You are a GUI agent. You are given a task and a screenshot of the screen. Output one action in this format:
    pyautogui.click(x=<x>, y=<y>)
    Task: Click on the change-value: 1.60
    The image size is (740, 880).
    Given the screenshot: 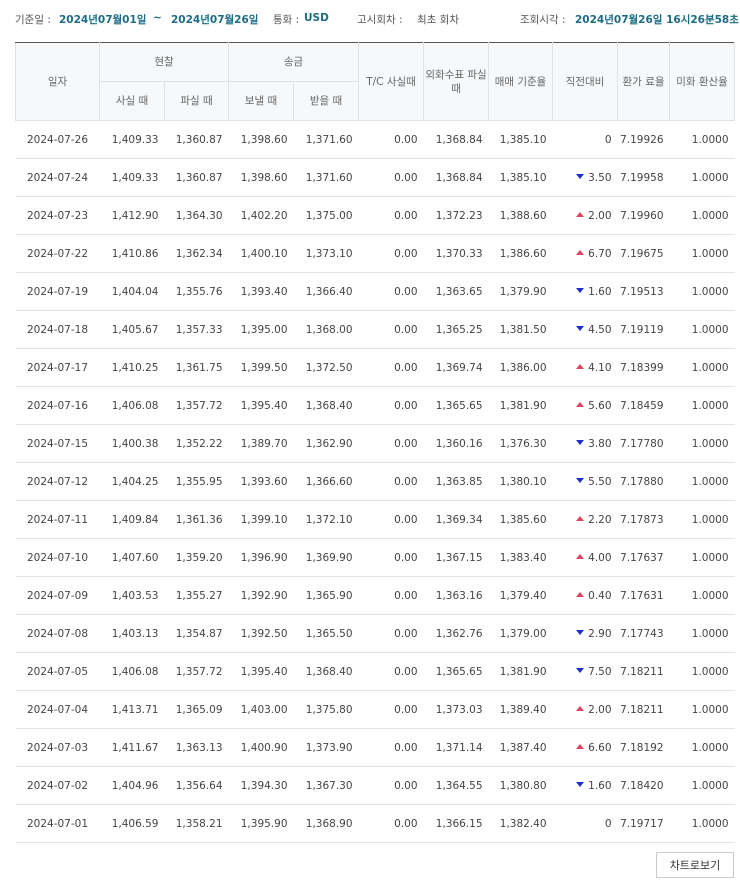 What is the action you would take?
    pyautogui.click(x=600, y=785)
    